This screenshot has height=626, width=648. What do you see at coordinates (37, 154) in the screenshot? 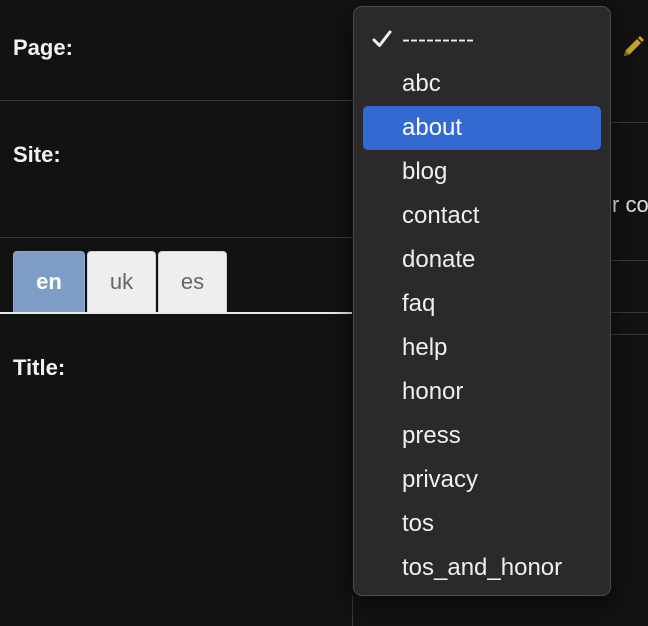
I see `site-field-label: Site:` at bounding box center [37, 154].